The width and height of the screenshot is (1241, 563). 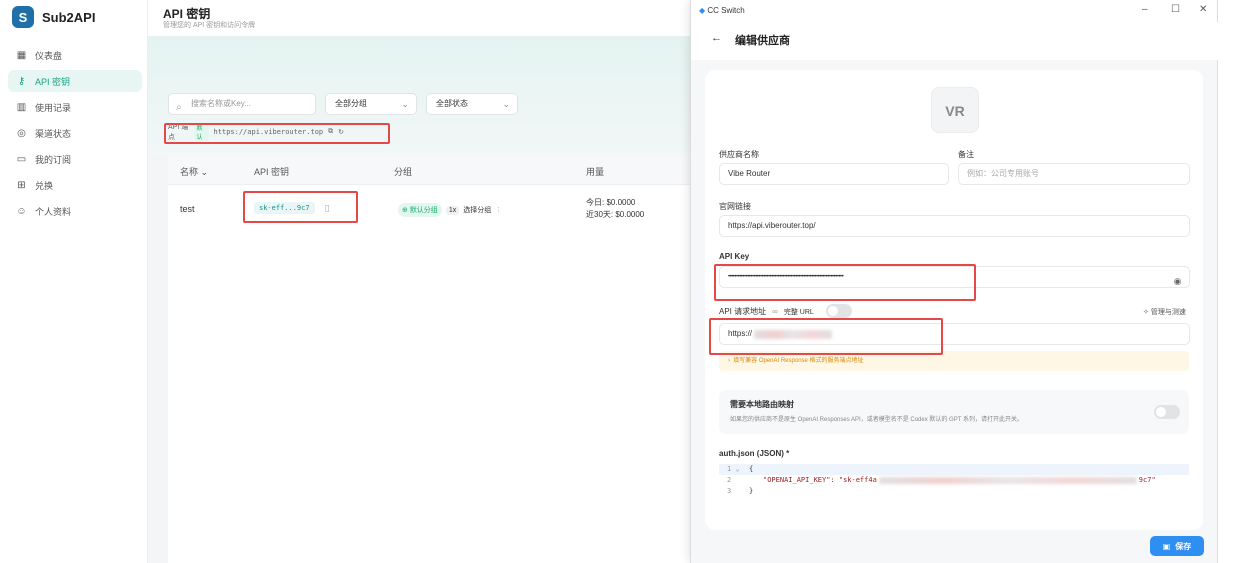 I want to click on provider-avatar: VR, so click(x=955, y=110).